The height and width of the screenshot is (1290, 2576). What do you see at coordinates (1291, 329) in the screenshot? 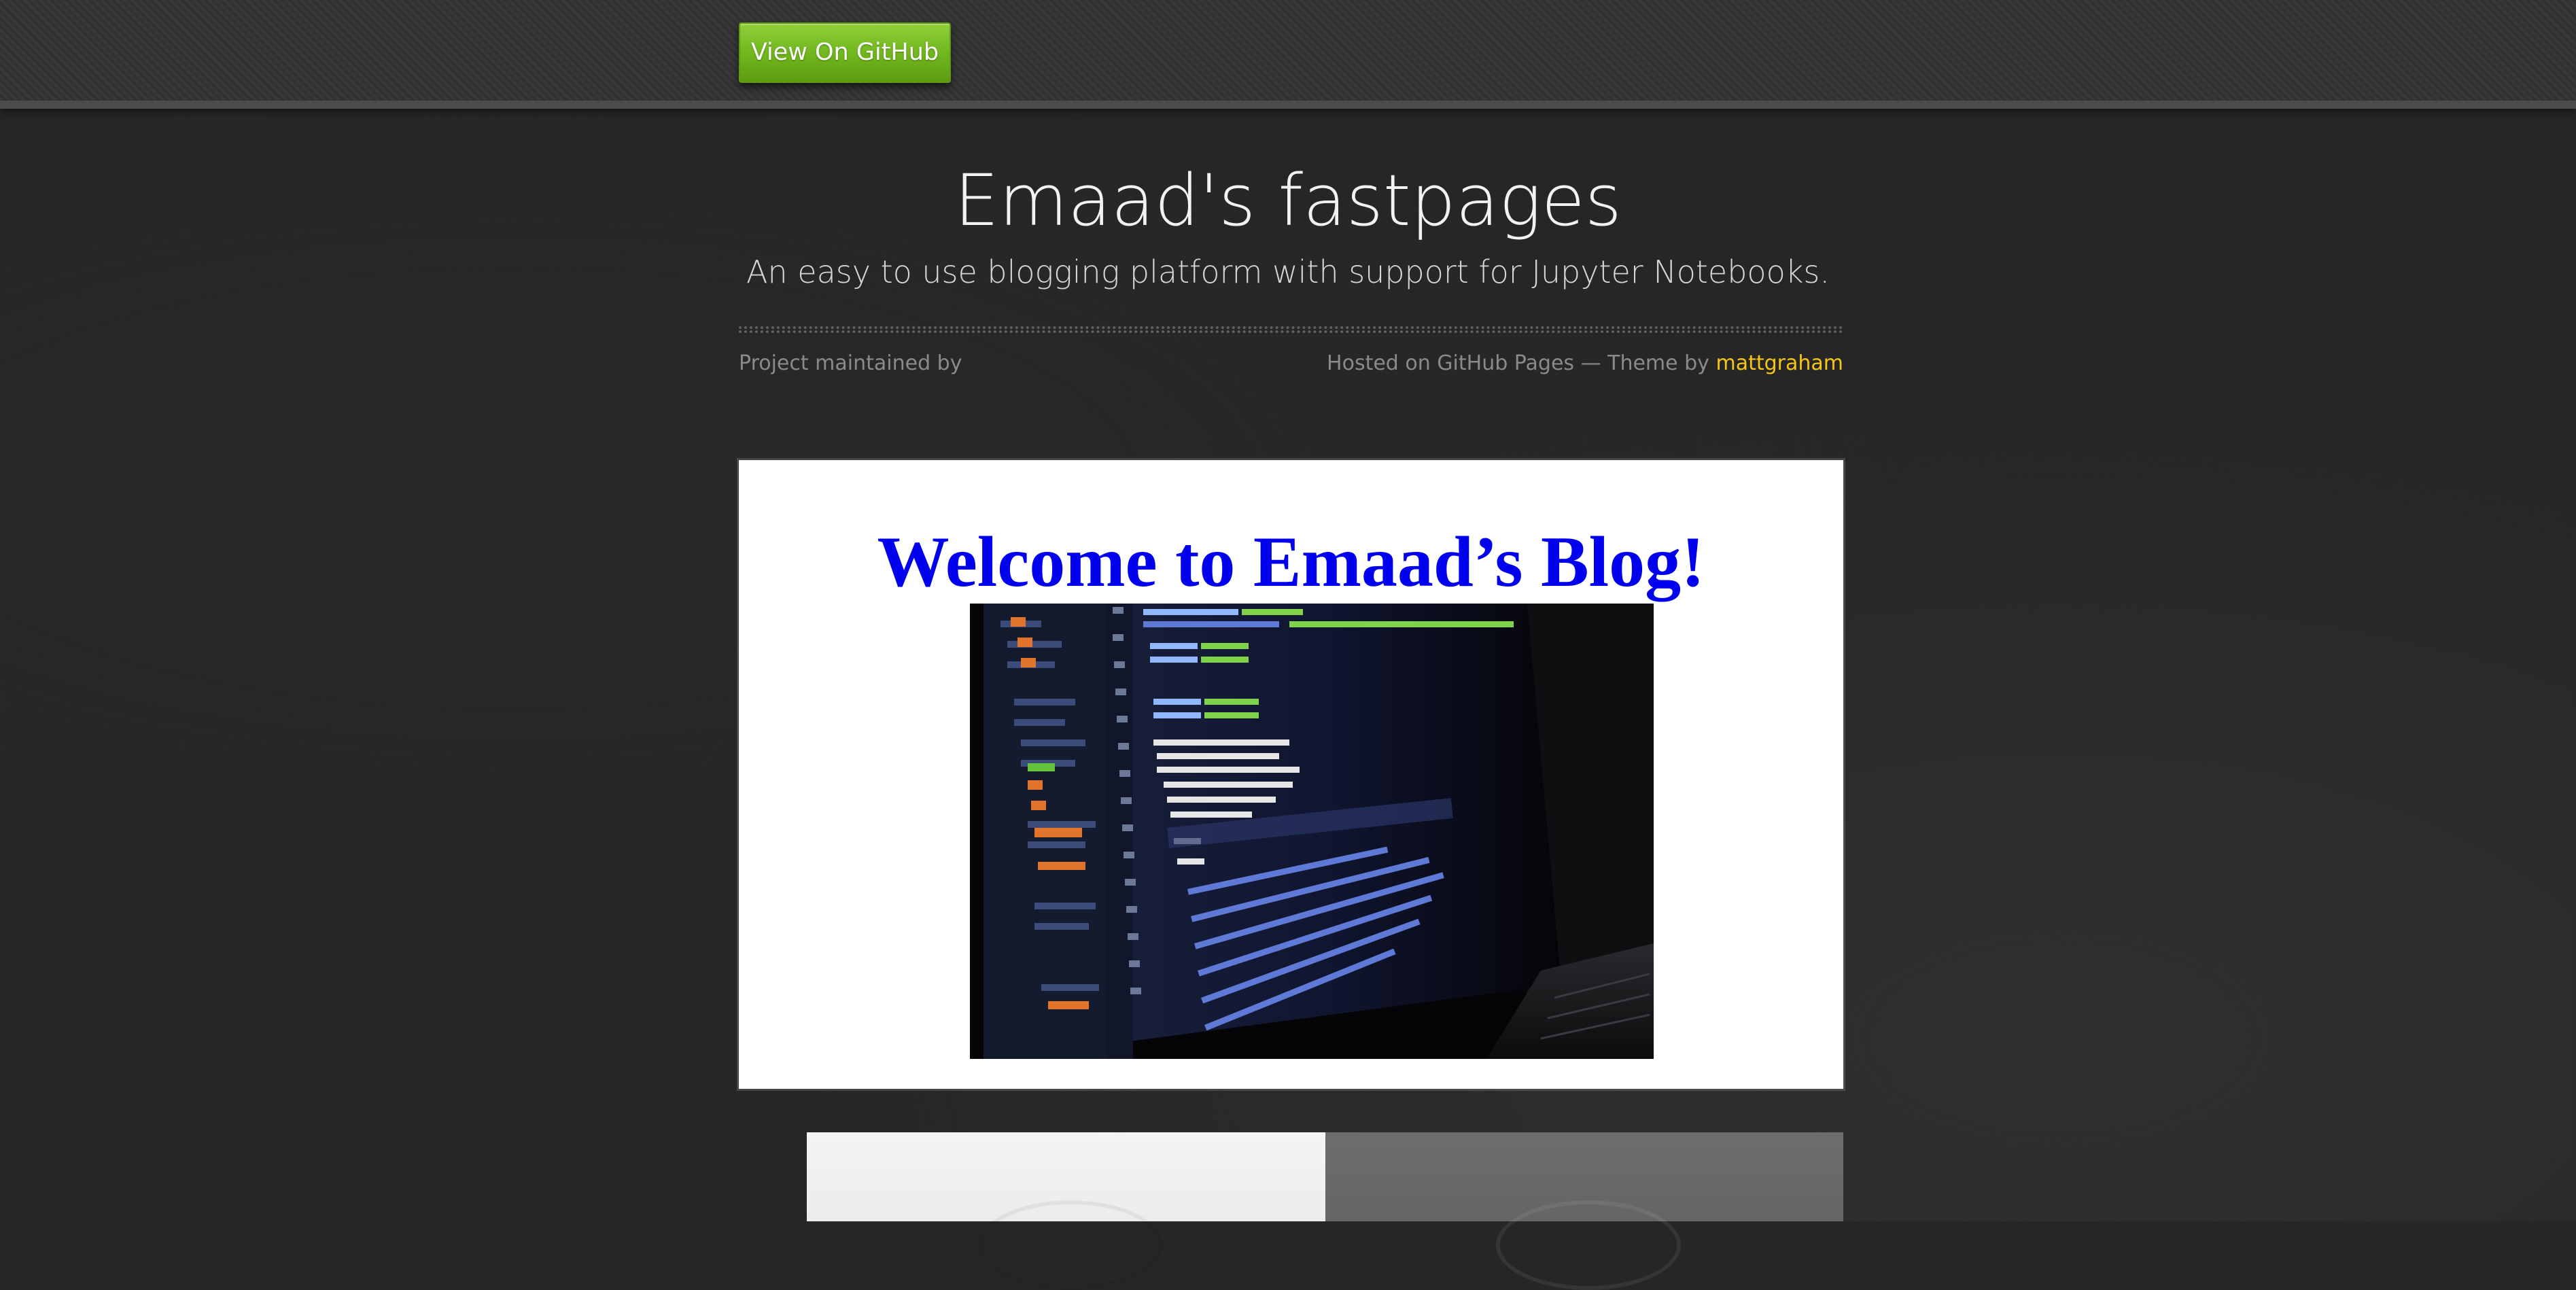
I see `header-divider` at bounding box center [1291, 329].